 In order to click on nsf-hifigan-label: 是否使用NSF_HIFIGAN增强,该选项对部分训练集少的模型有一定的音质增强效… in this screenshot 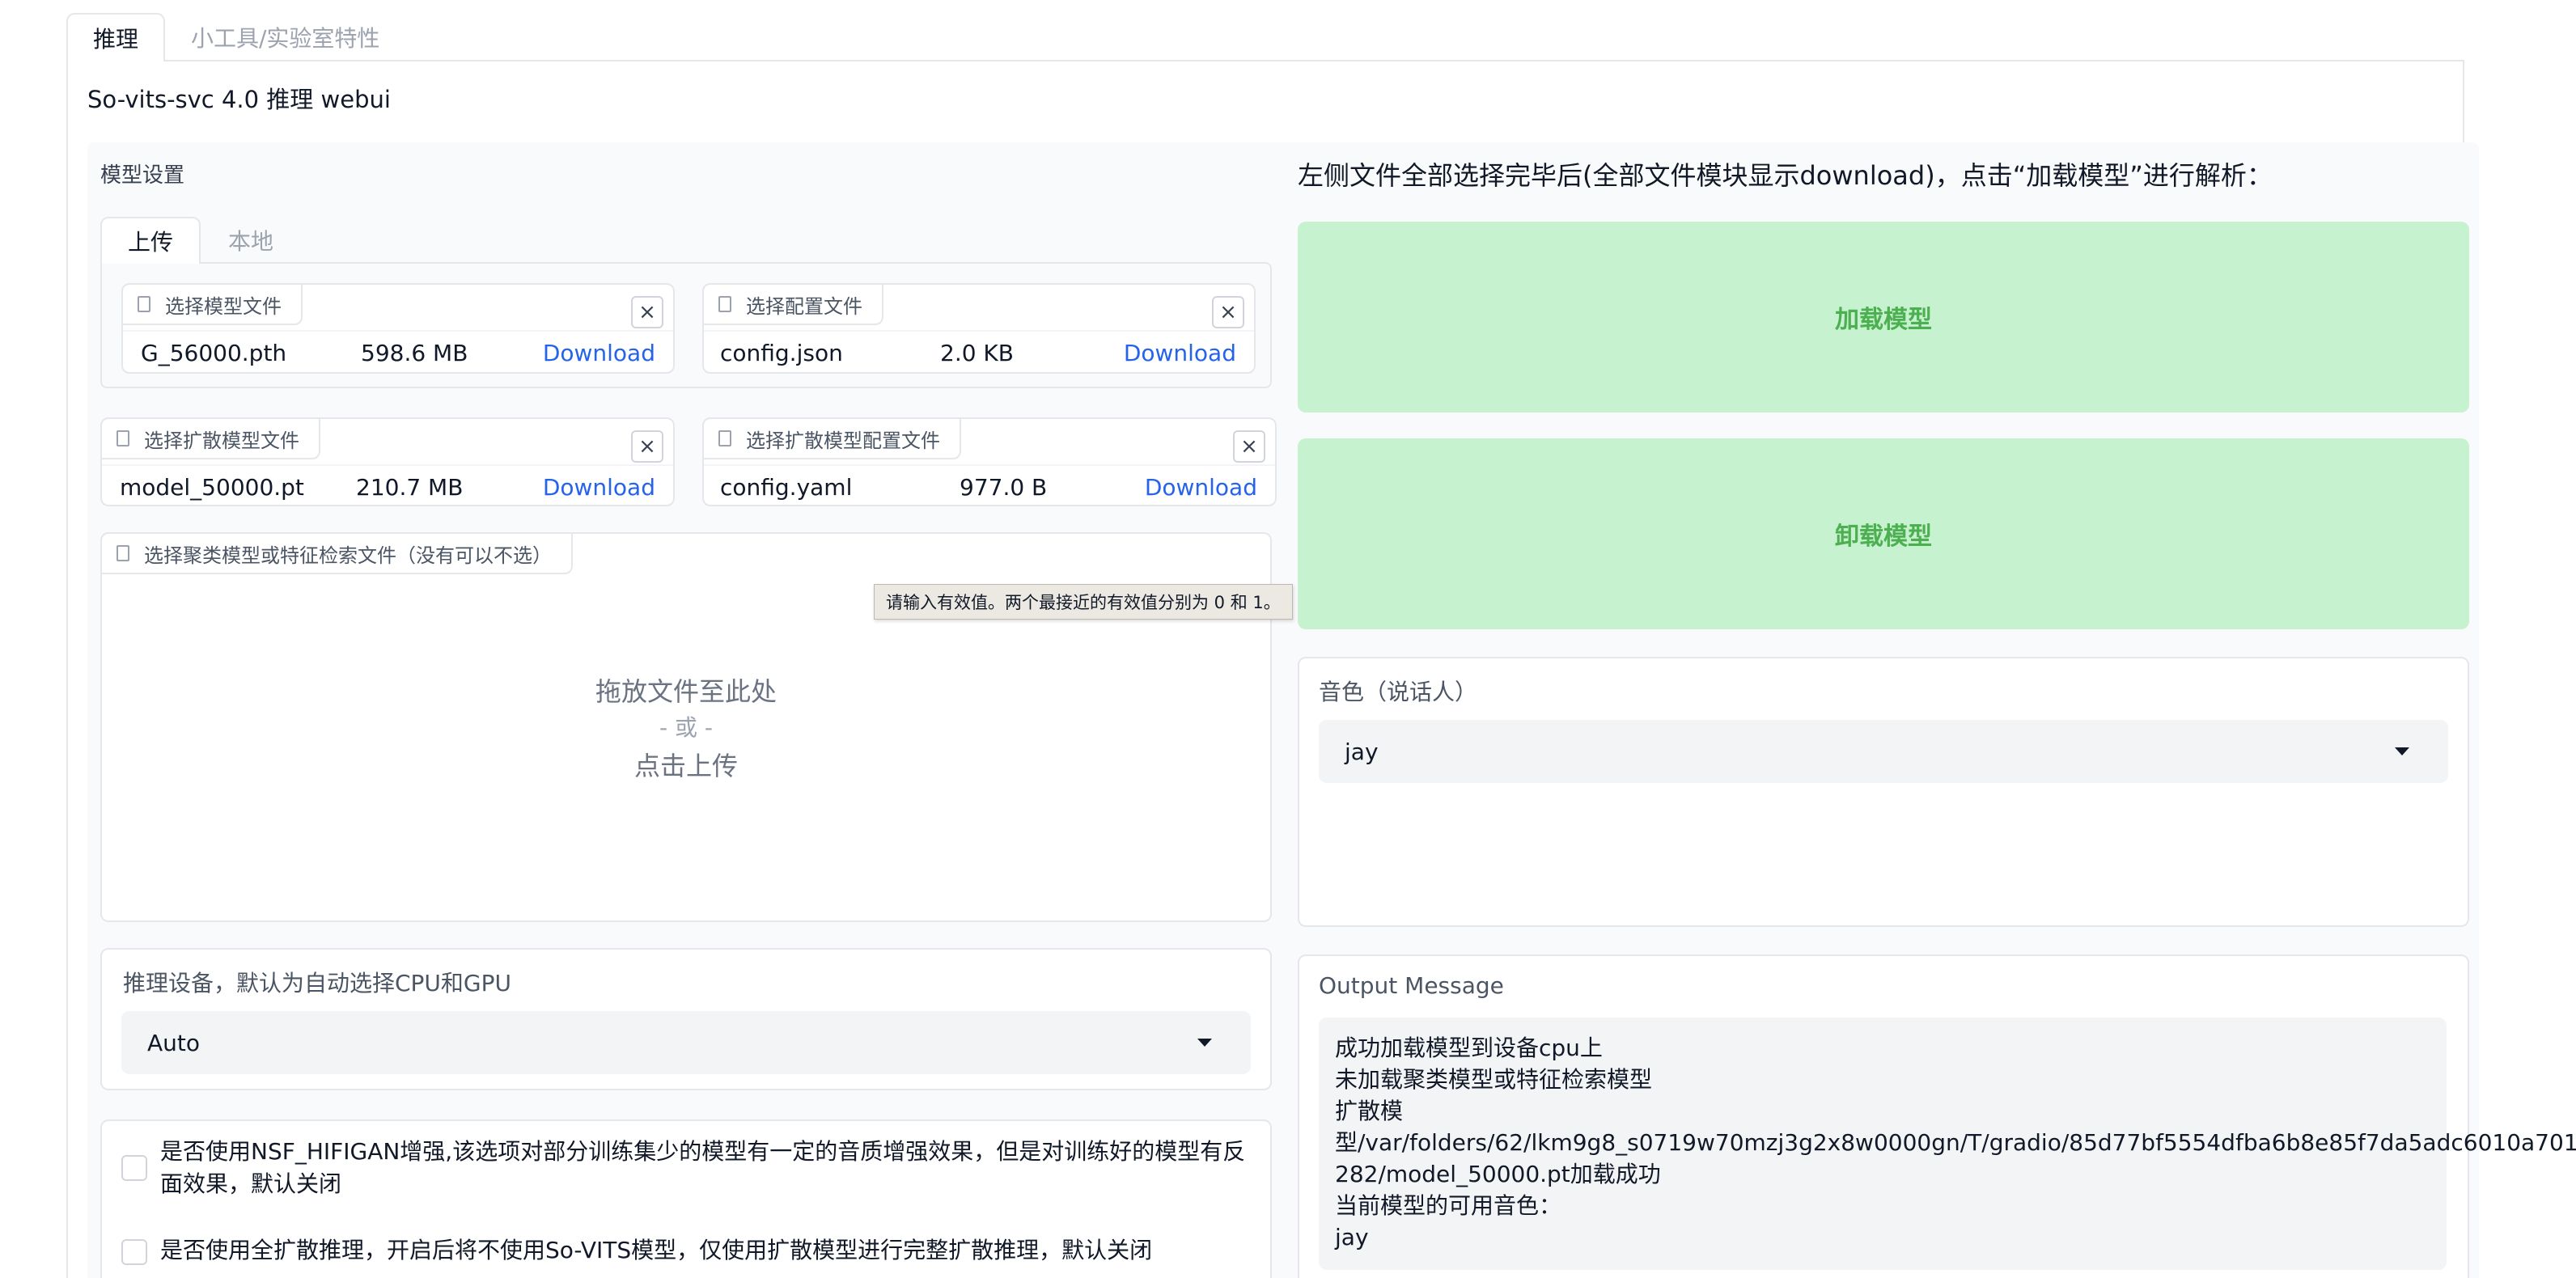, I will do `click(710, 1168)`.